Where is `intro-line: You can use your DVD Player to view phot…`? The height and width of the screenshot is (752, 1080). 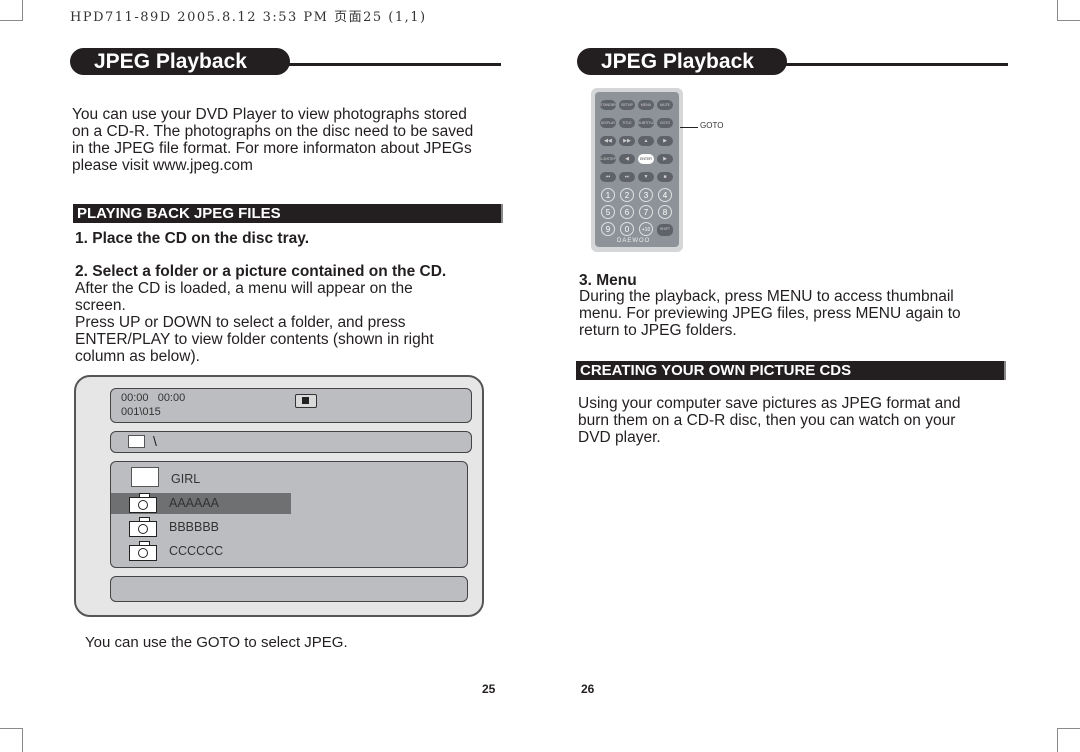 intro-line: You can use your DVD Player to view phot… is located at coordinates (269, 114).